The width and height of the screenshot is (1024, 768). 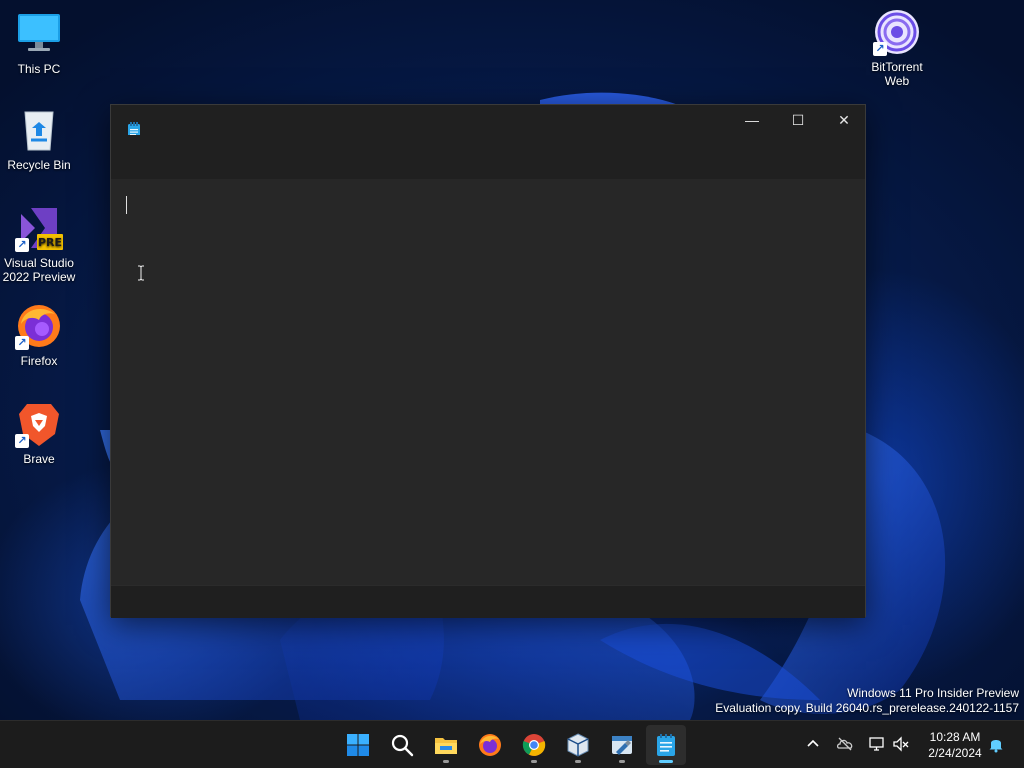 I want to click on taskbar-notepad, so click(x=666, y=745).